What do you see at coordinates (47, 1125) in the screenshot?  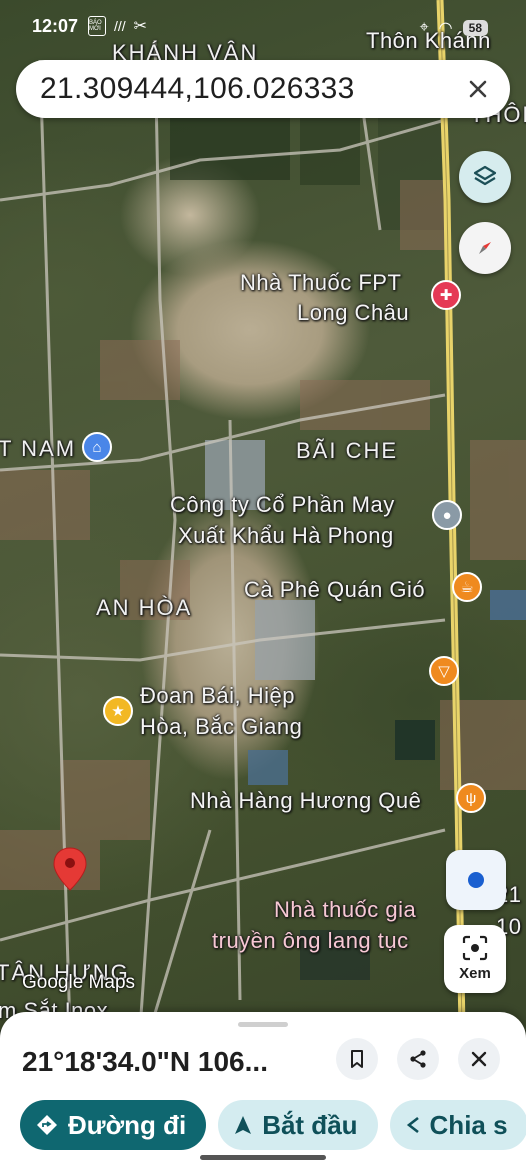 I see `directions-icon` at bounding box center [47, 1125].